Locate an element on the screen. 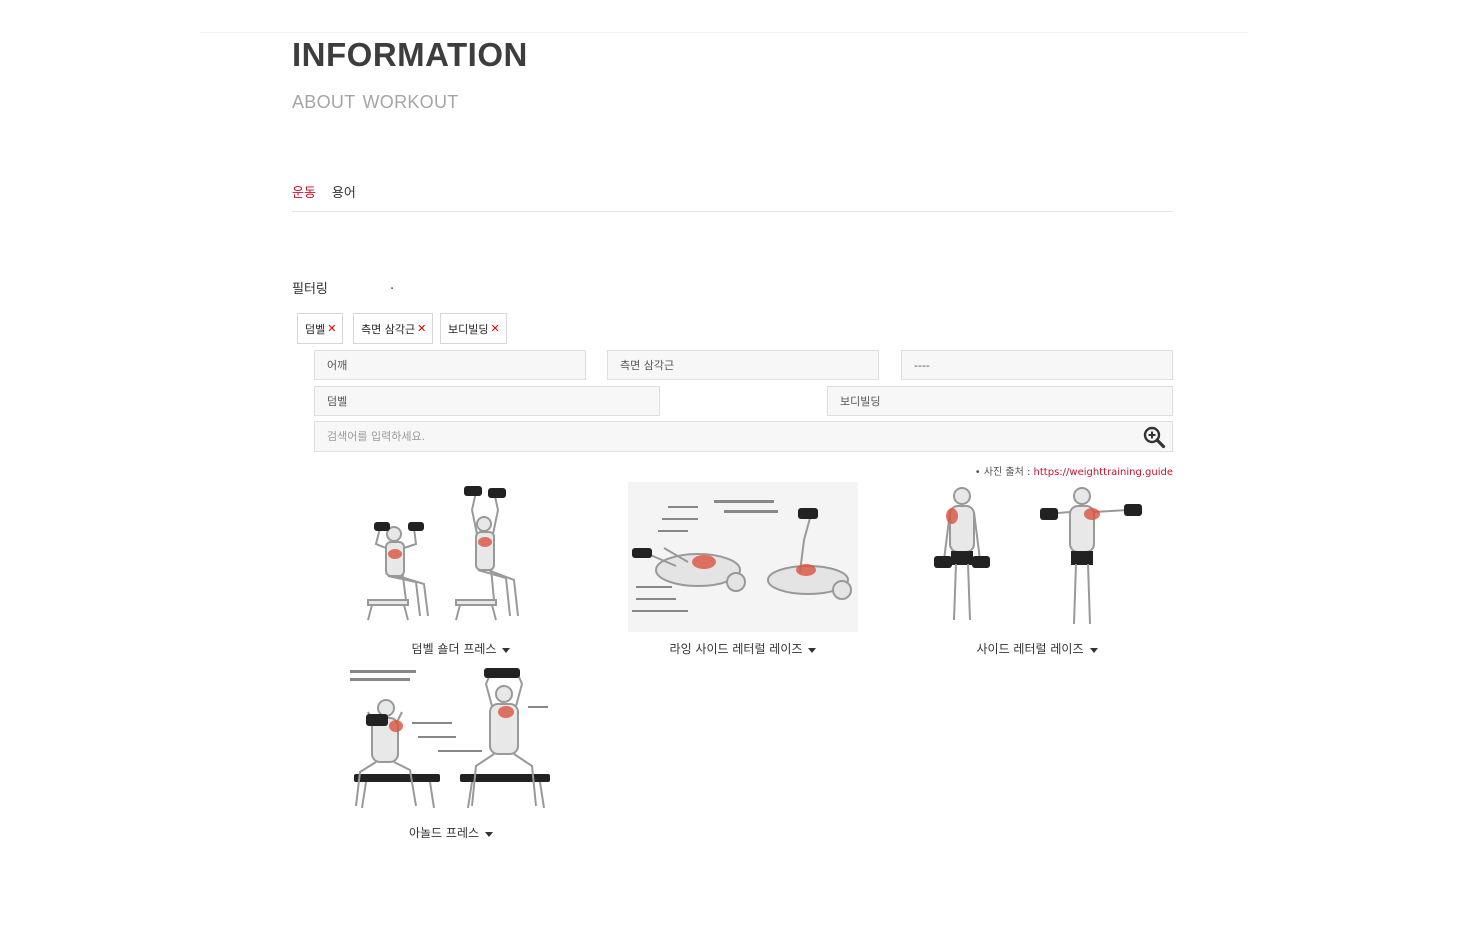 This screenshot has width=1484, height=936. muscle-select: 측면 삼각근 is located at coordinates (743, 365).